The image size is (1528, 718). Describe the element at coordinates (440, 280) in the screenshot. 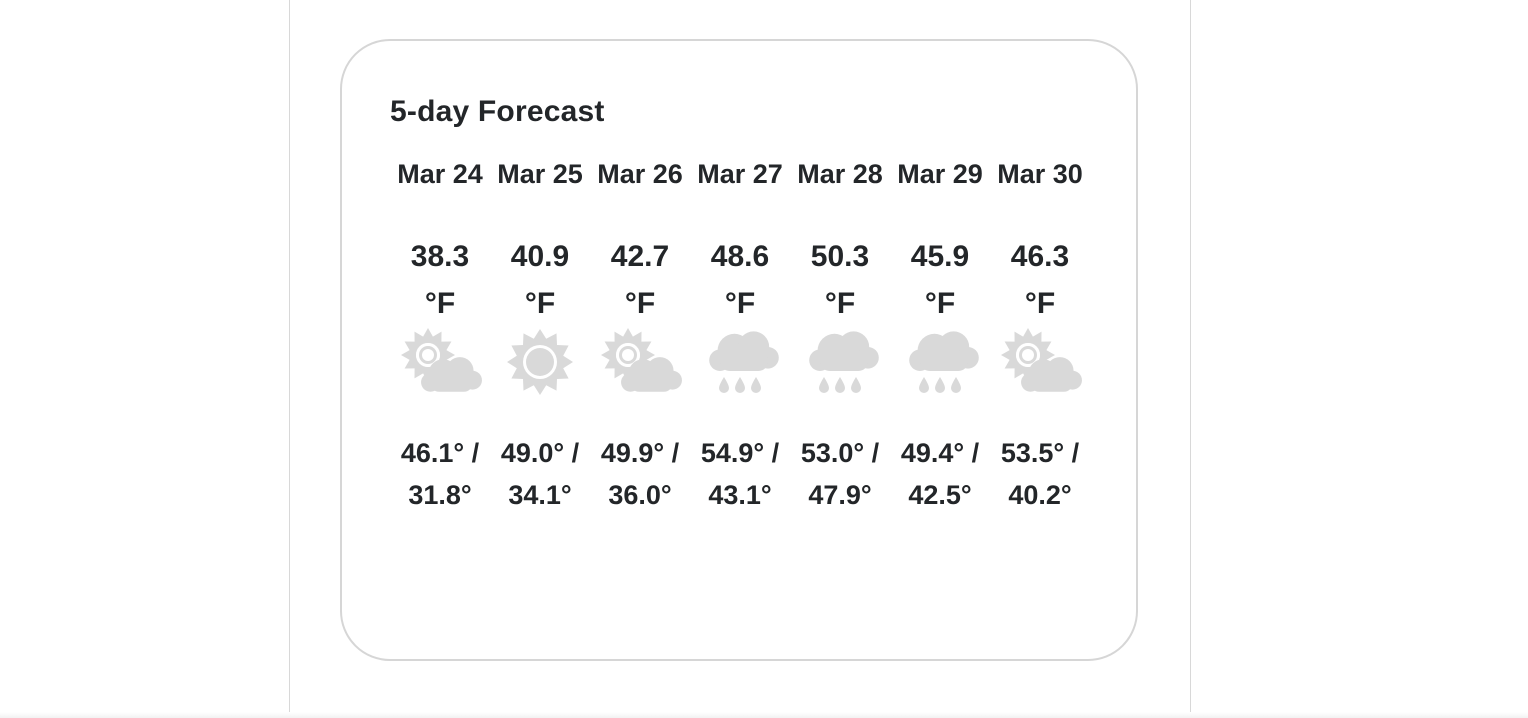

I see `day-temperature: 38.3 °F` at that location.